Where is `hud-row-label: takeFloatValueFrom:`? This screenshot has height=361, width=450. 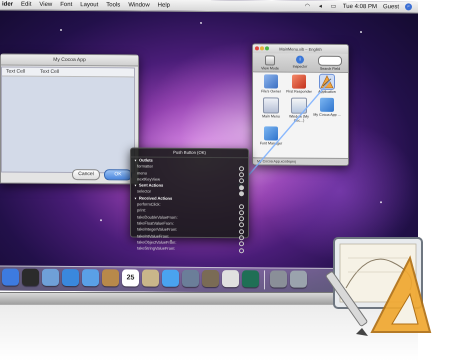
hud-row-label: takeFloatValueFrom: is located at coordinates (155, 223).